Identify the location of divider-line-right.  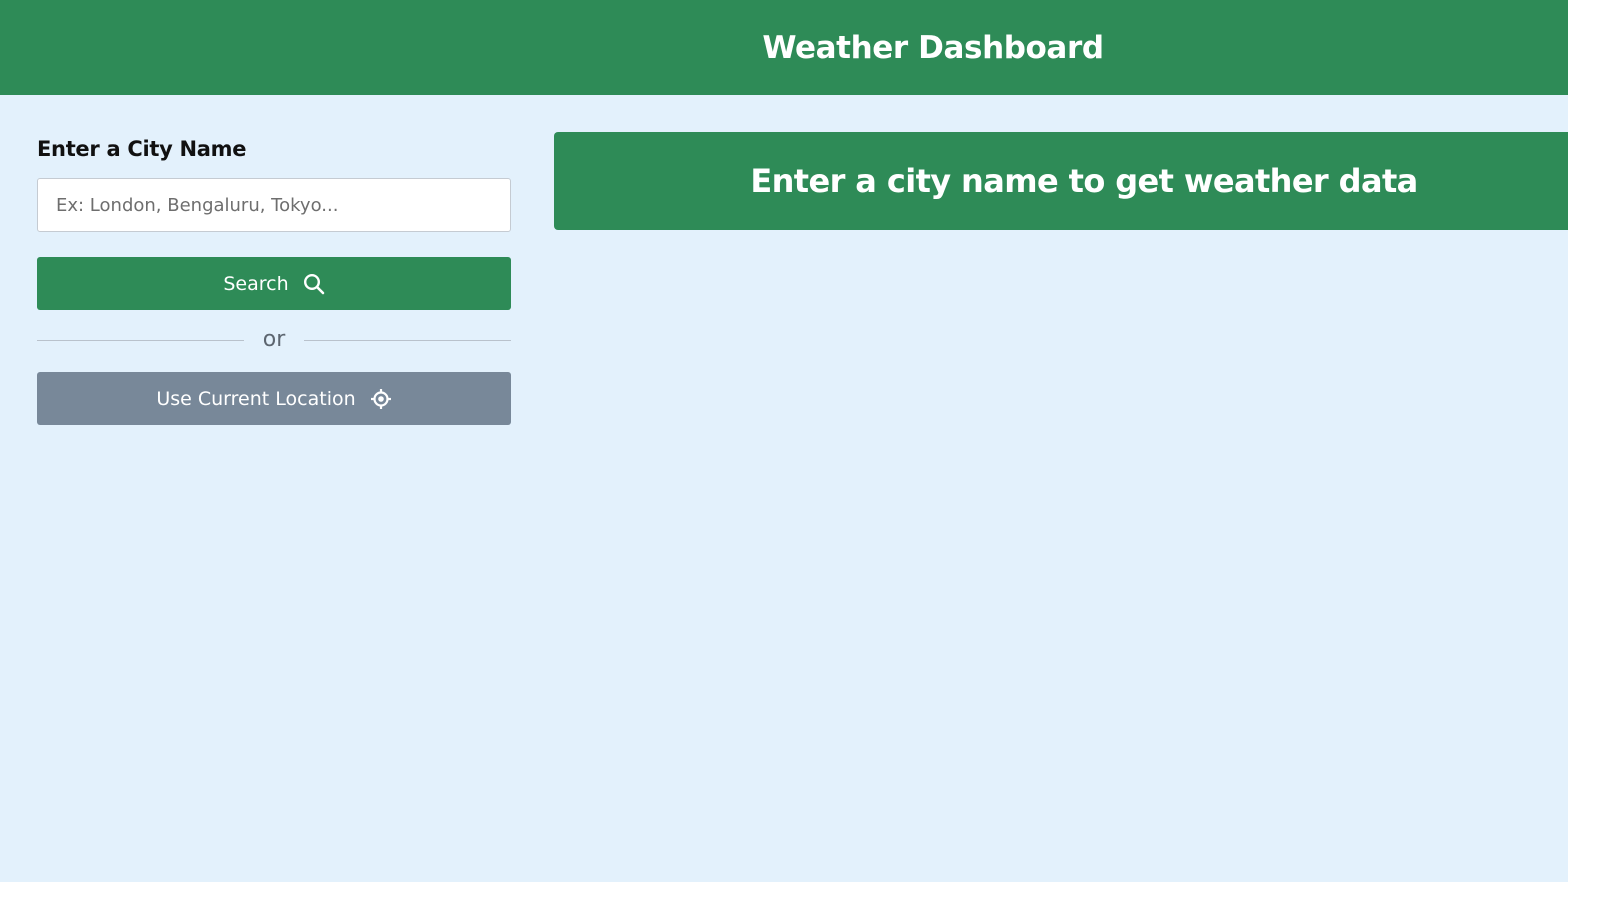
(407, 340).